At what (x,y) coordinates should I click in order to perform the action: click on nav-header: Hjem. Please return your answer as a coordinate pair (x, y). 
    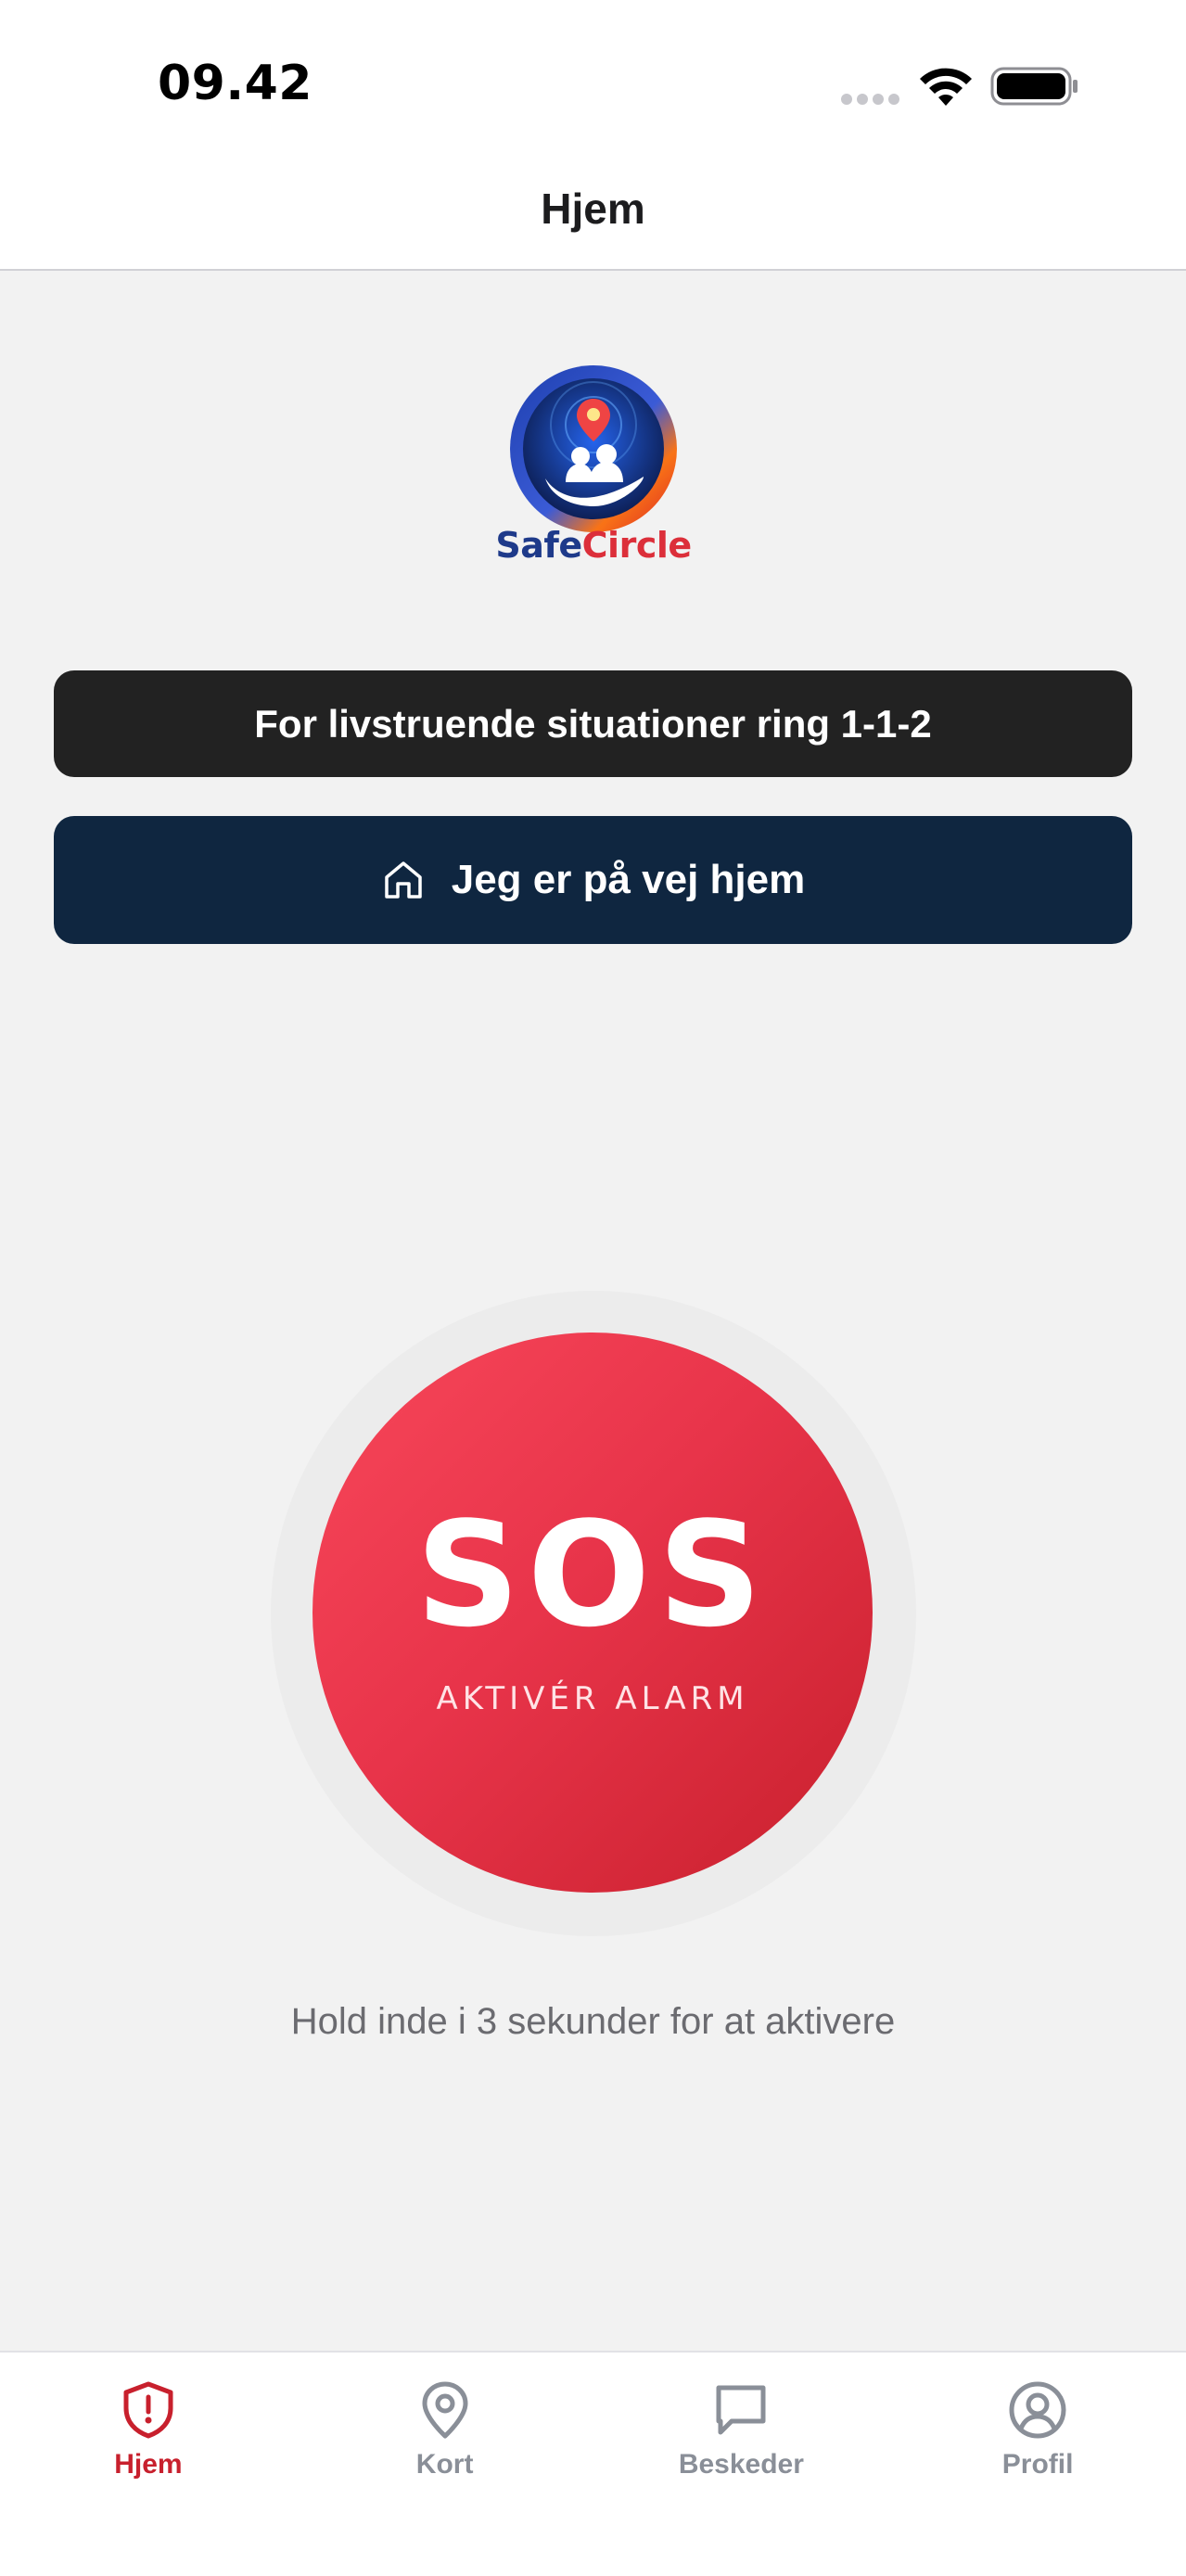
    Looking at the image, I should click on (593, 215).